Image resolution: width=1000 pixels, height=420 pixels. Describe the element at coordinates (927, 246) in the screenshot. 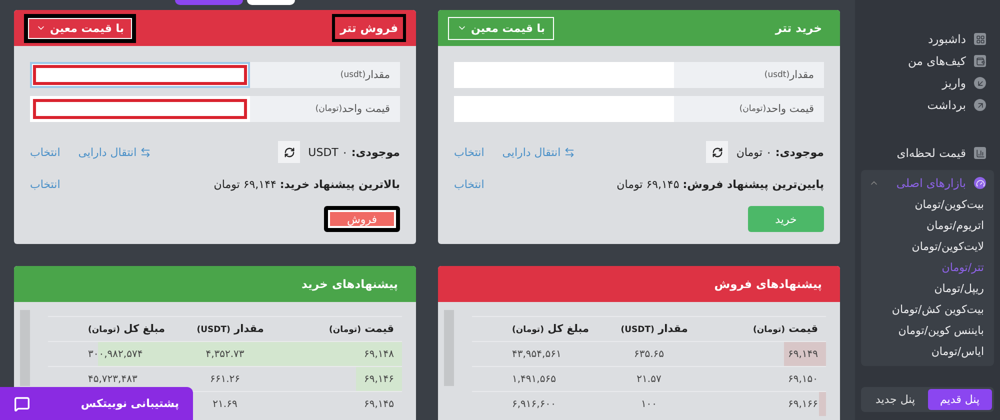

I see `submenu-item: لایت‌کوین/تومان` at that location.